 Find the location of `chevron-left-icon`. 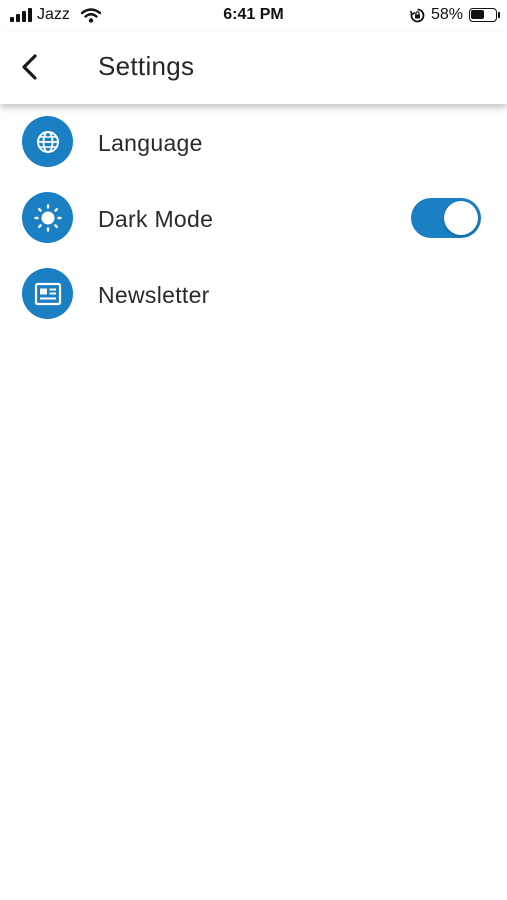

chevron-left-icon is located at coordinates (29, 67).